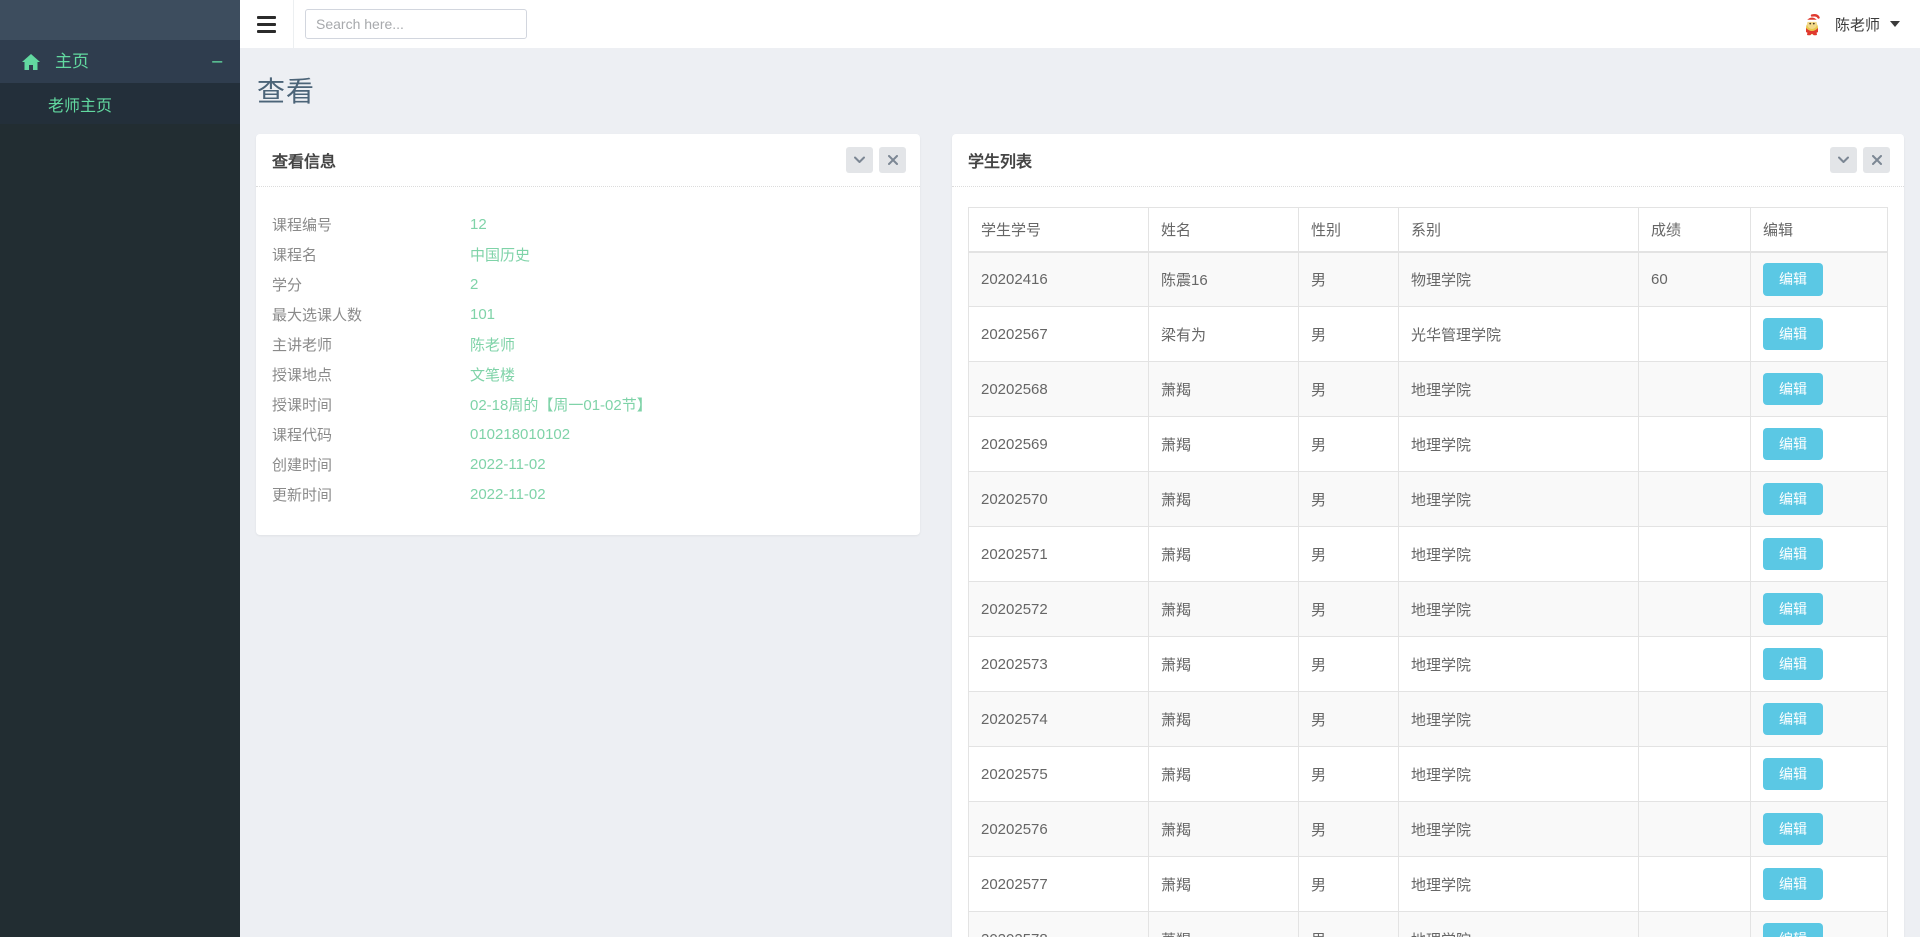 This screenshot has height=937, width=1920. What do you see at coordinates (1058, 279) in the screenshot?
I see `cell-sid: 20202416` at bounding box center [1058, 279].